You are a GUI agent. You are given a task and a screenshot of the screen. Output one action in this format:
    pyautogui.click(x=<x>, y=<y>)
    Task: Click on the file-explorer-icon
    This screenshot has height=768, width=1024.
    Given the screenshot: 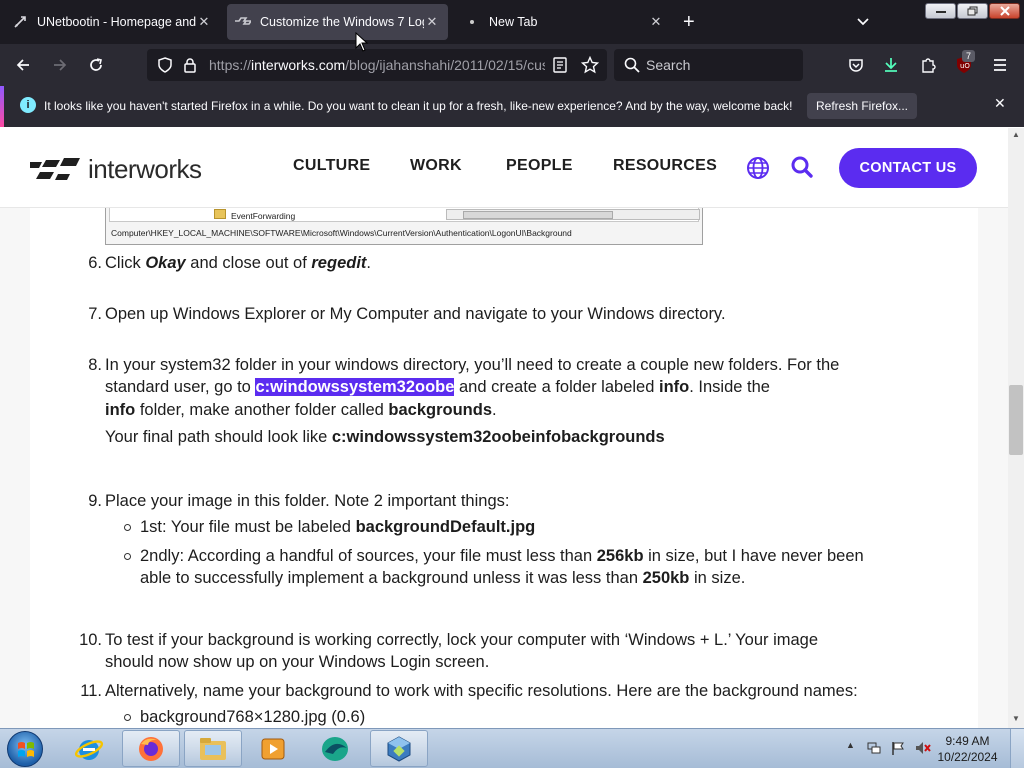 What is the action you would take?
    pyautogui.click(x=213, y=748)
    